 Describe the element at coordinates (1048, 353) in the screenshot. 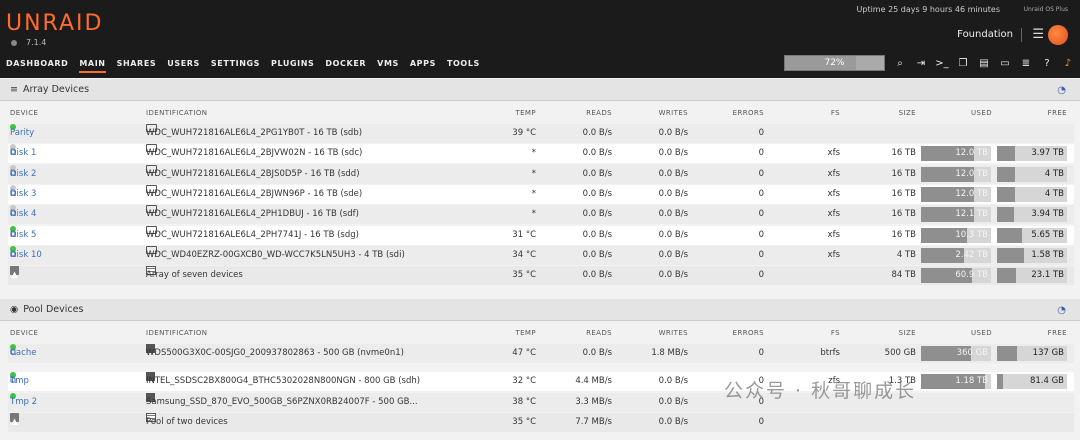

I see `free-value: 137 GB` at that location.